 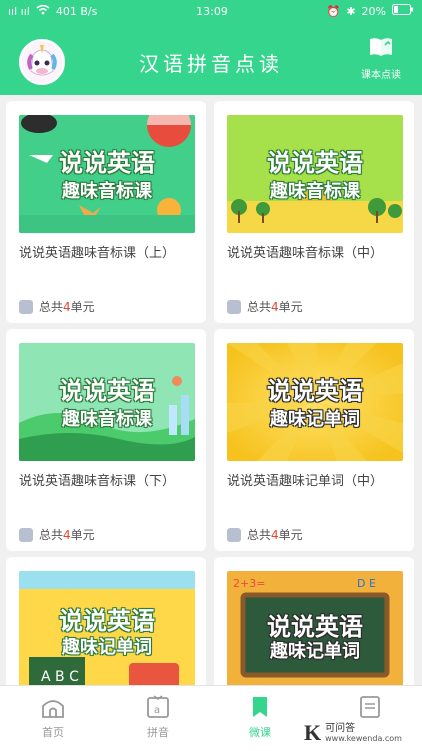 I want to click on network-speed: 401 B/s, so click(x=76, y=11).